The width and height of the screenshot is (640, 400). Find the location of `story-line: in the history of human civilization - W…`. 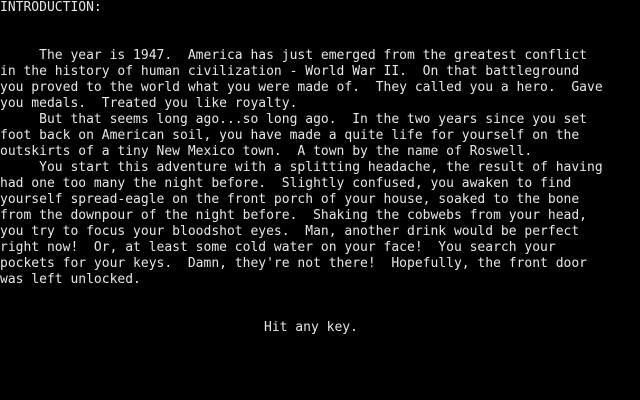

story-line: in the history of human civilization - W… is located at coordinates (290, 71).